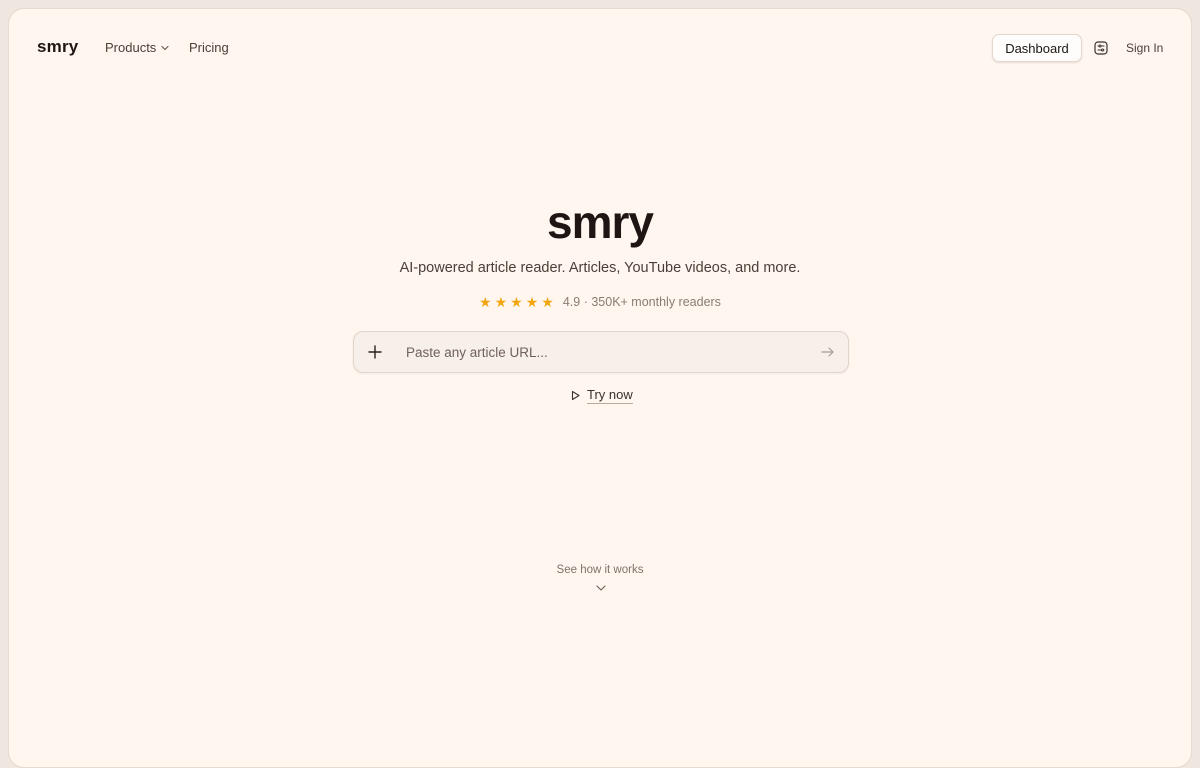 The height and width of the screenshot is (768, 1200). I want to click on rating-text: 4.9 · 350K+ monthly readers, so click(641, 302).